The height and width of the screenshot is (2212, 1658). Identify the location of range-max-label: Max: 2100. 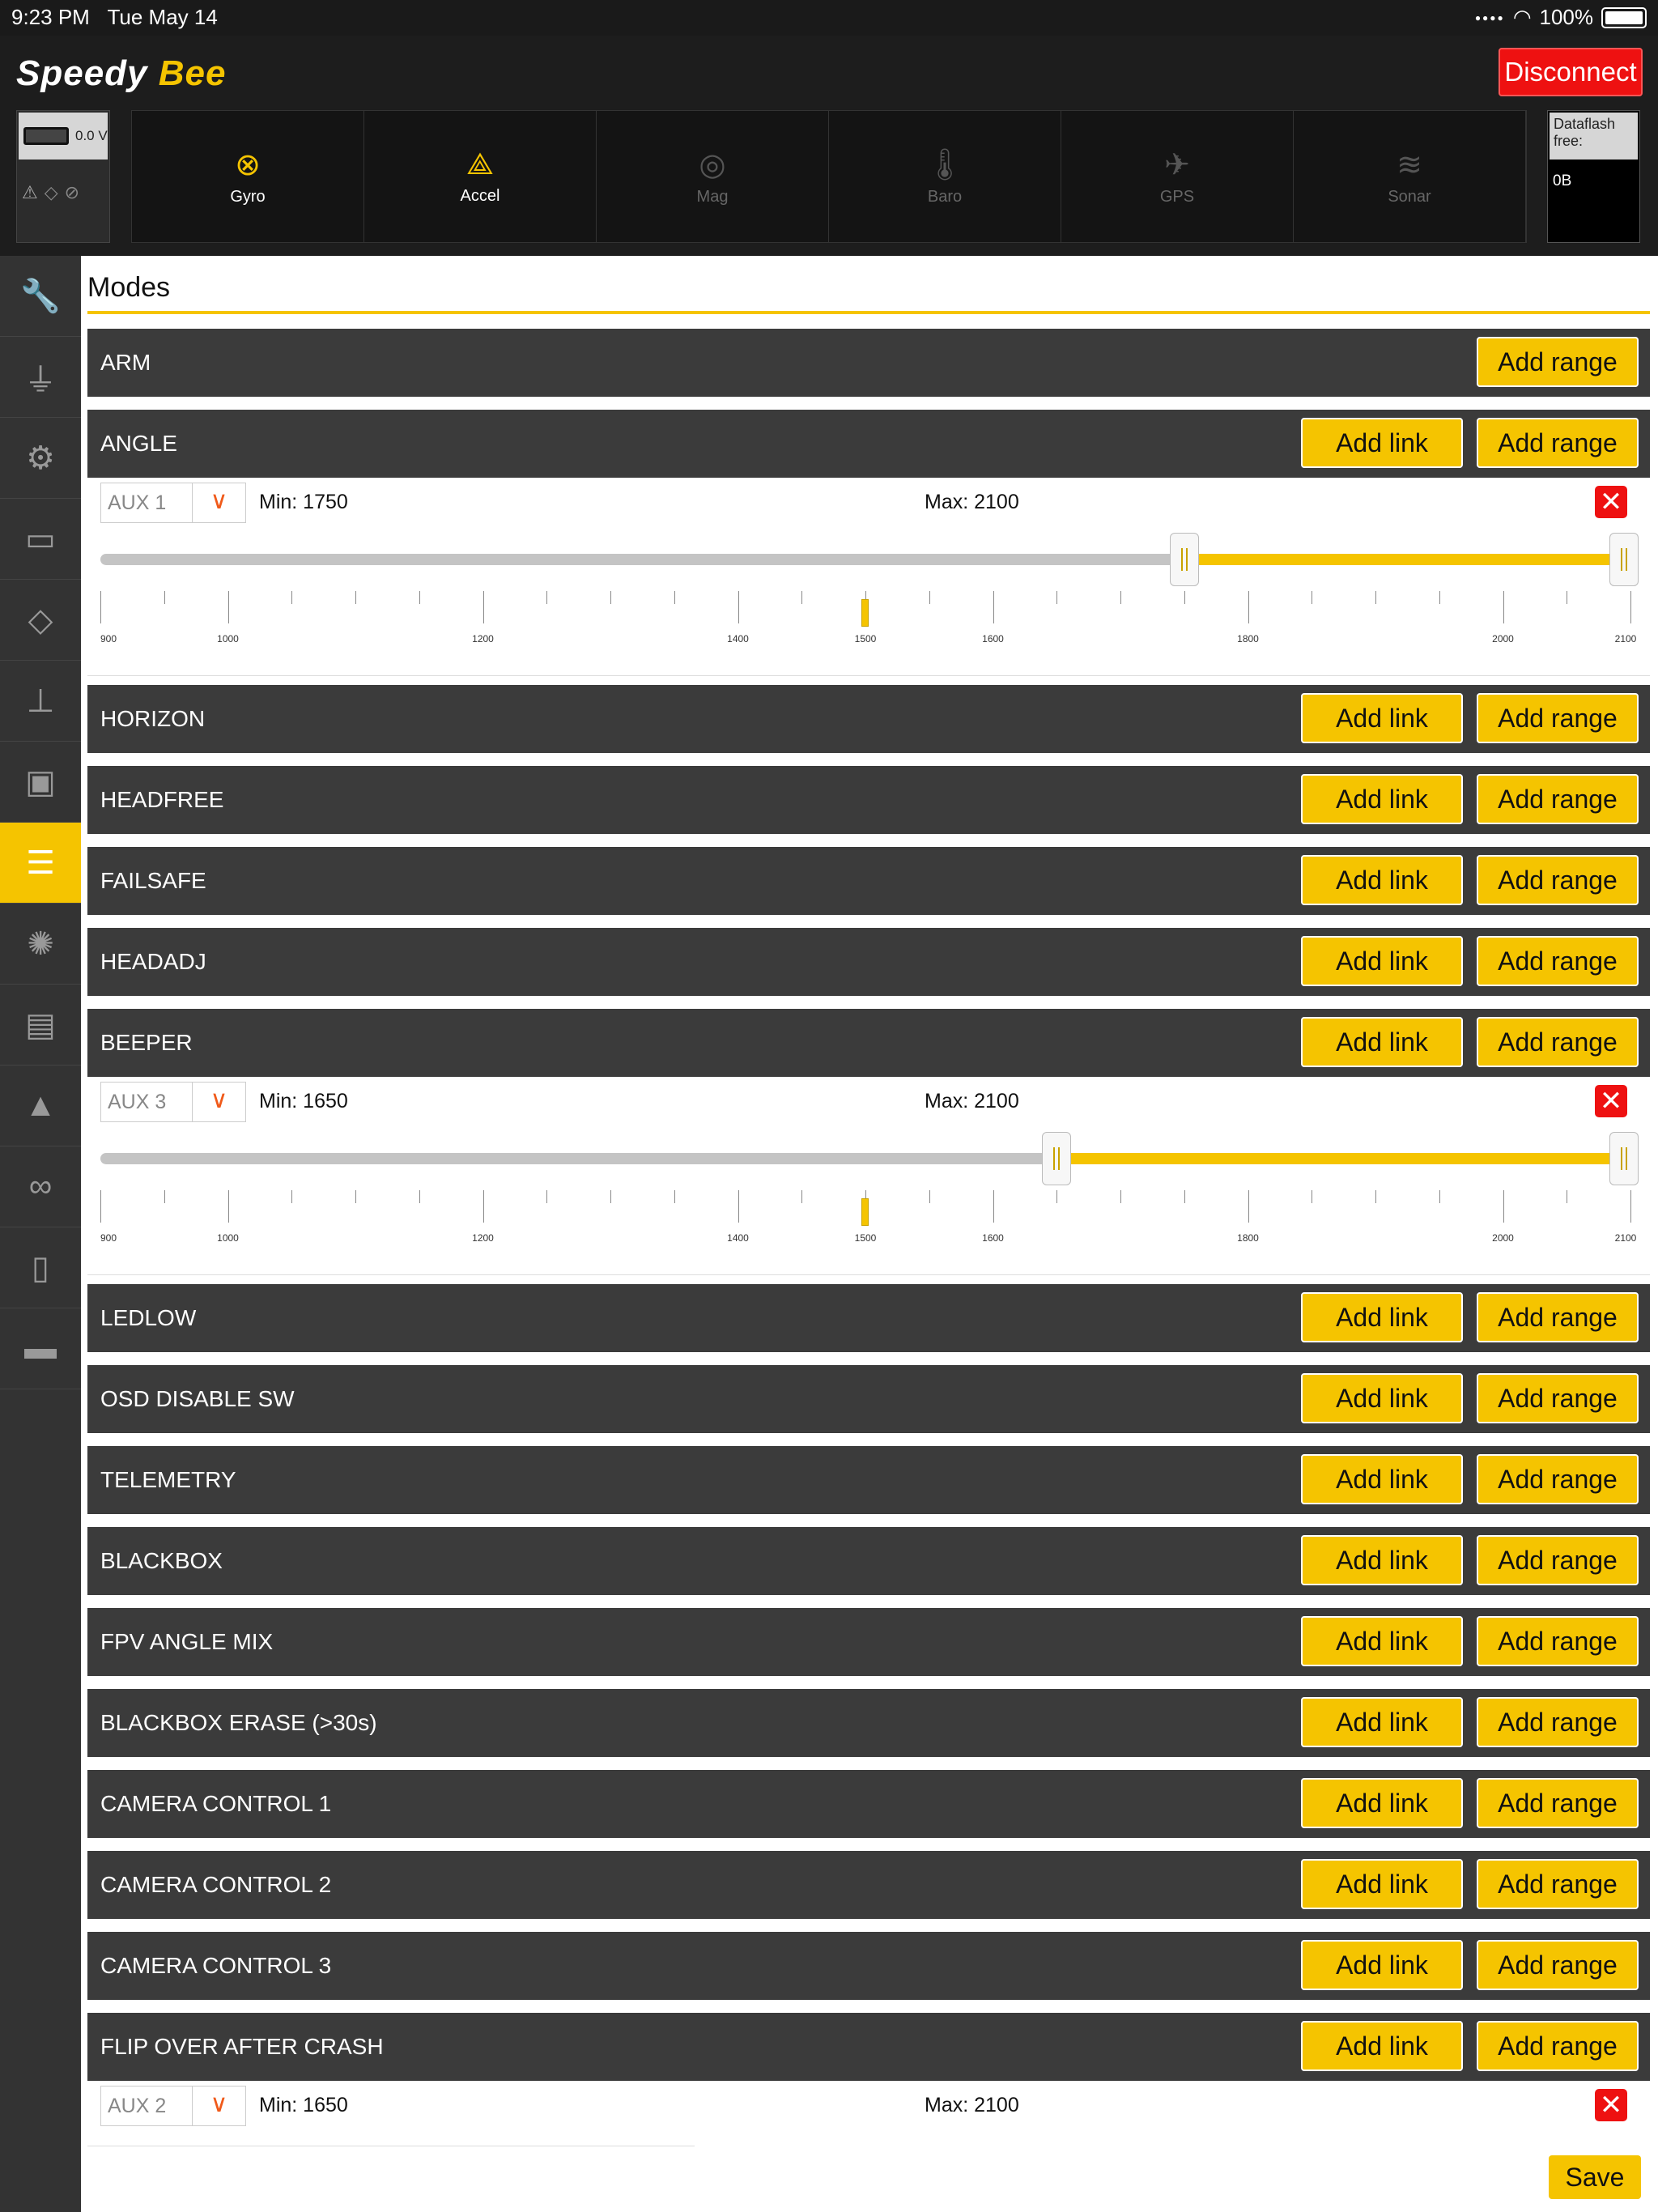
(972, 1101).